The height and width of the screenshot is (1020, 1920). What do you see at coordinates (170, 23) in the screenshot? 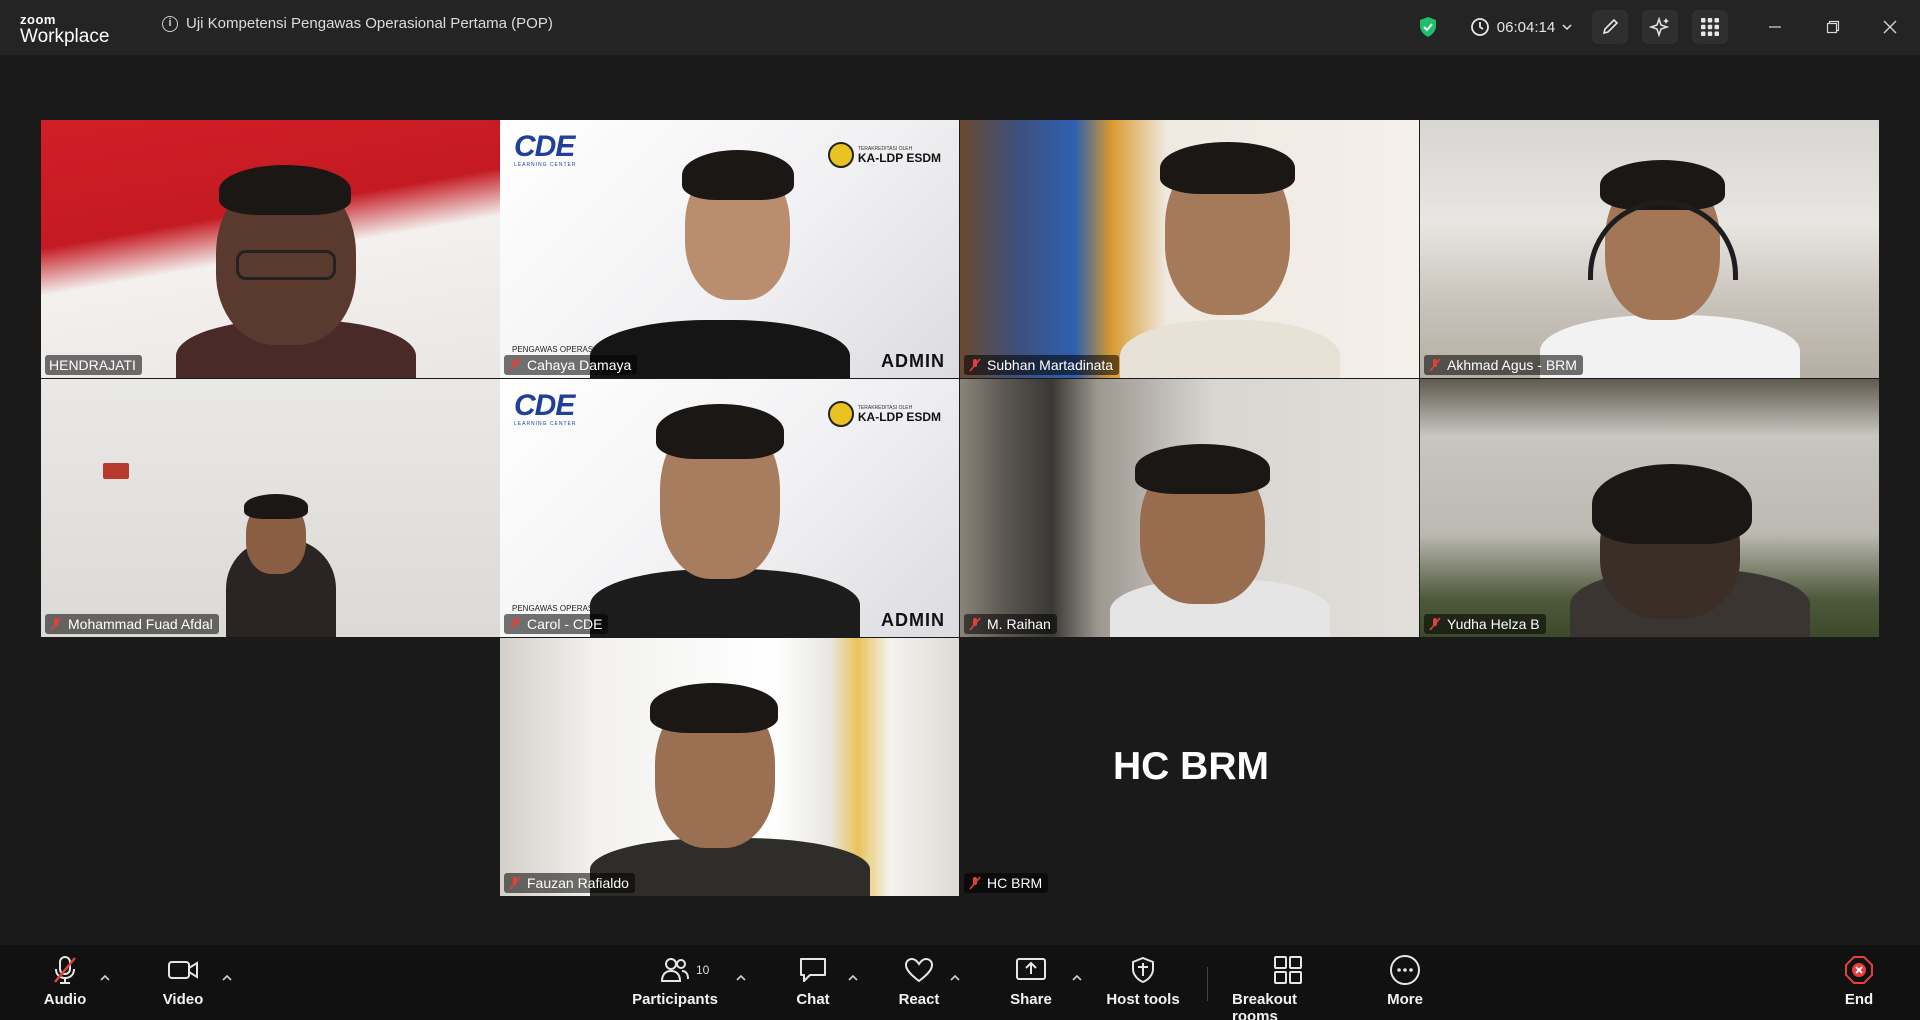
I see `info-icon: i` at bounding box center [170, 23].